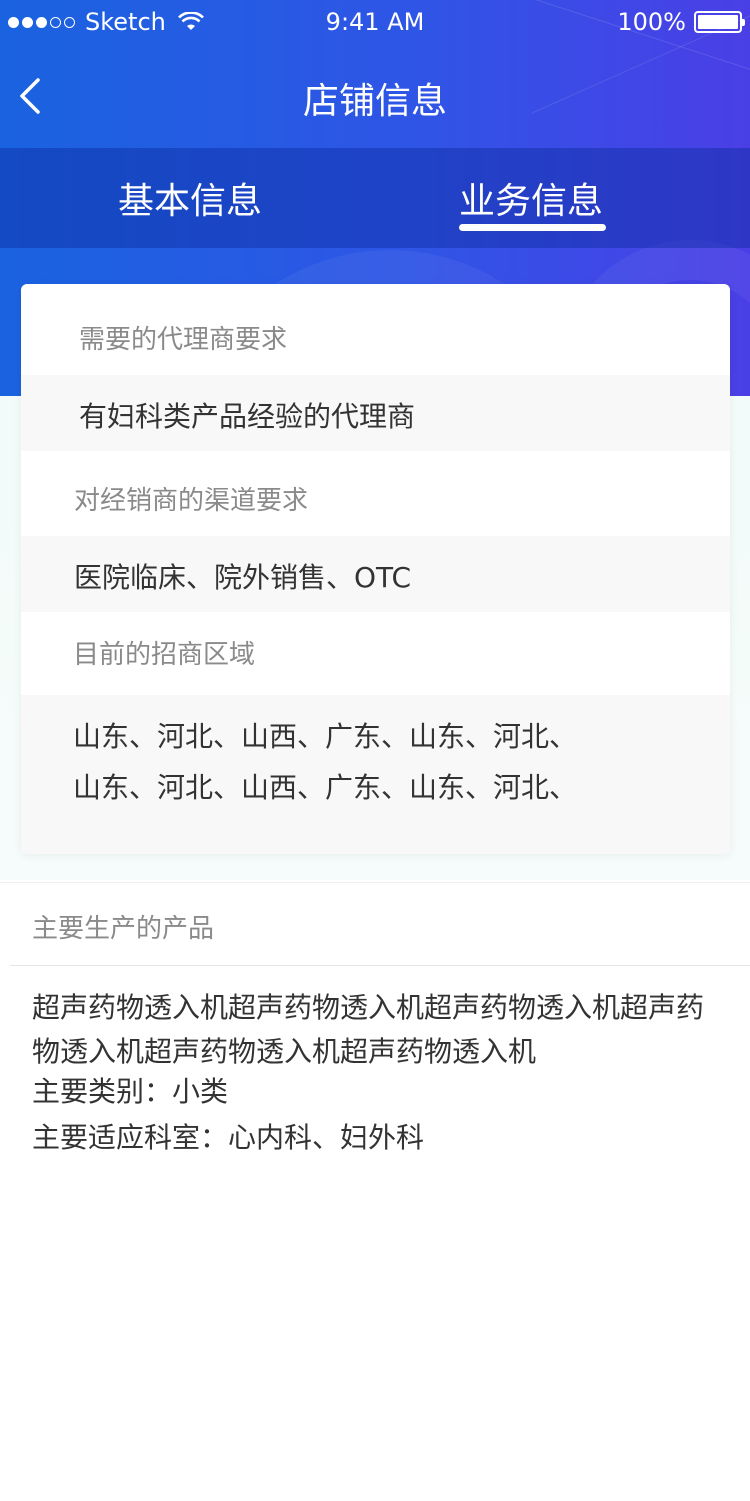  What do you see at coordinates (719, 22) in the screenshot?
I see `battery-icon` at bounding box center [719, 22].